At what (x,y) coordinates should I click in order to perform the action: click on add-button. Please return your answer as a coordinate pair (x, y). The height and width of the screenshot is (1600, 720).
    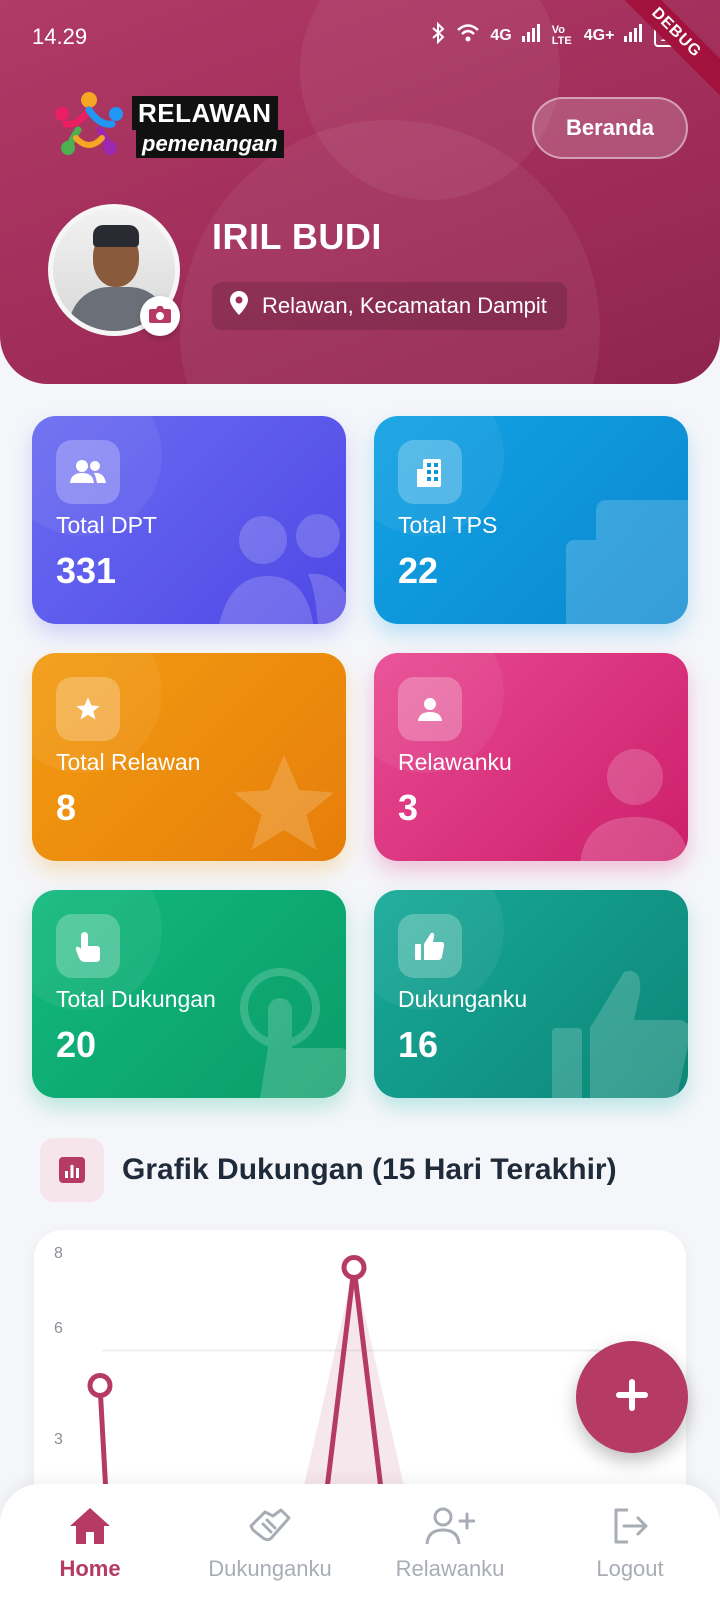
    Looking at the image, I should click on (632, 1397).